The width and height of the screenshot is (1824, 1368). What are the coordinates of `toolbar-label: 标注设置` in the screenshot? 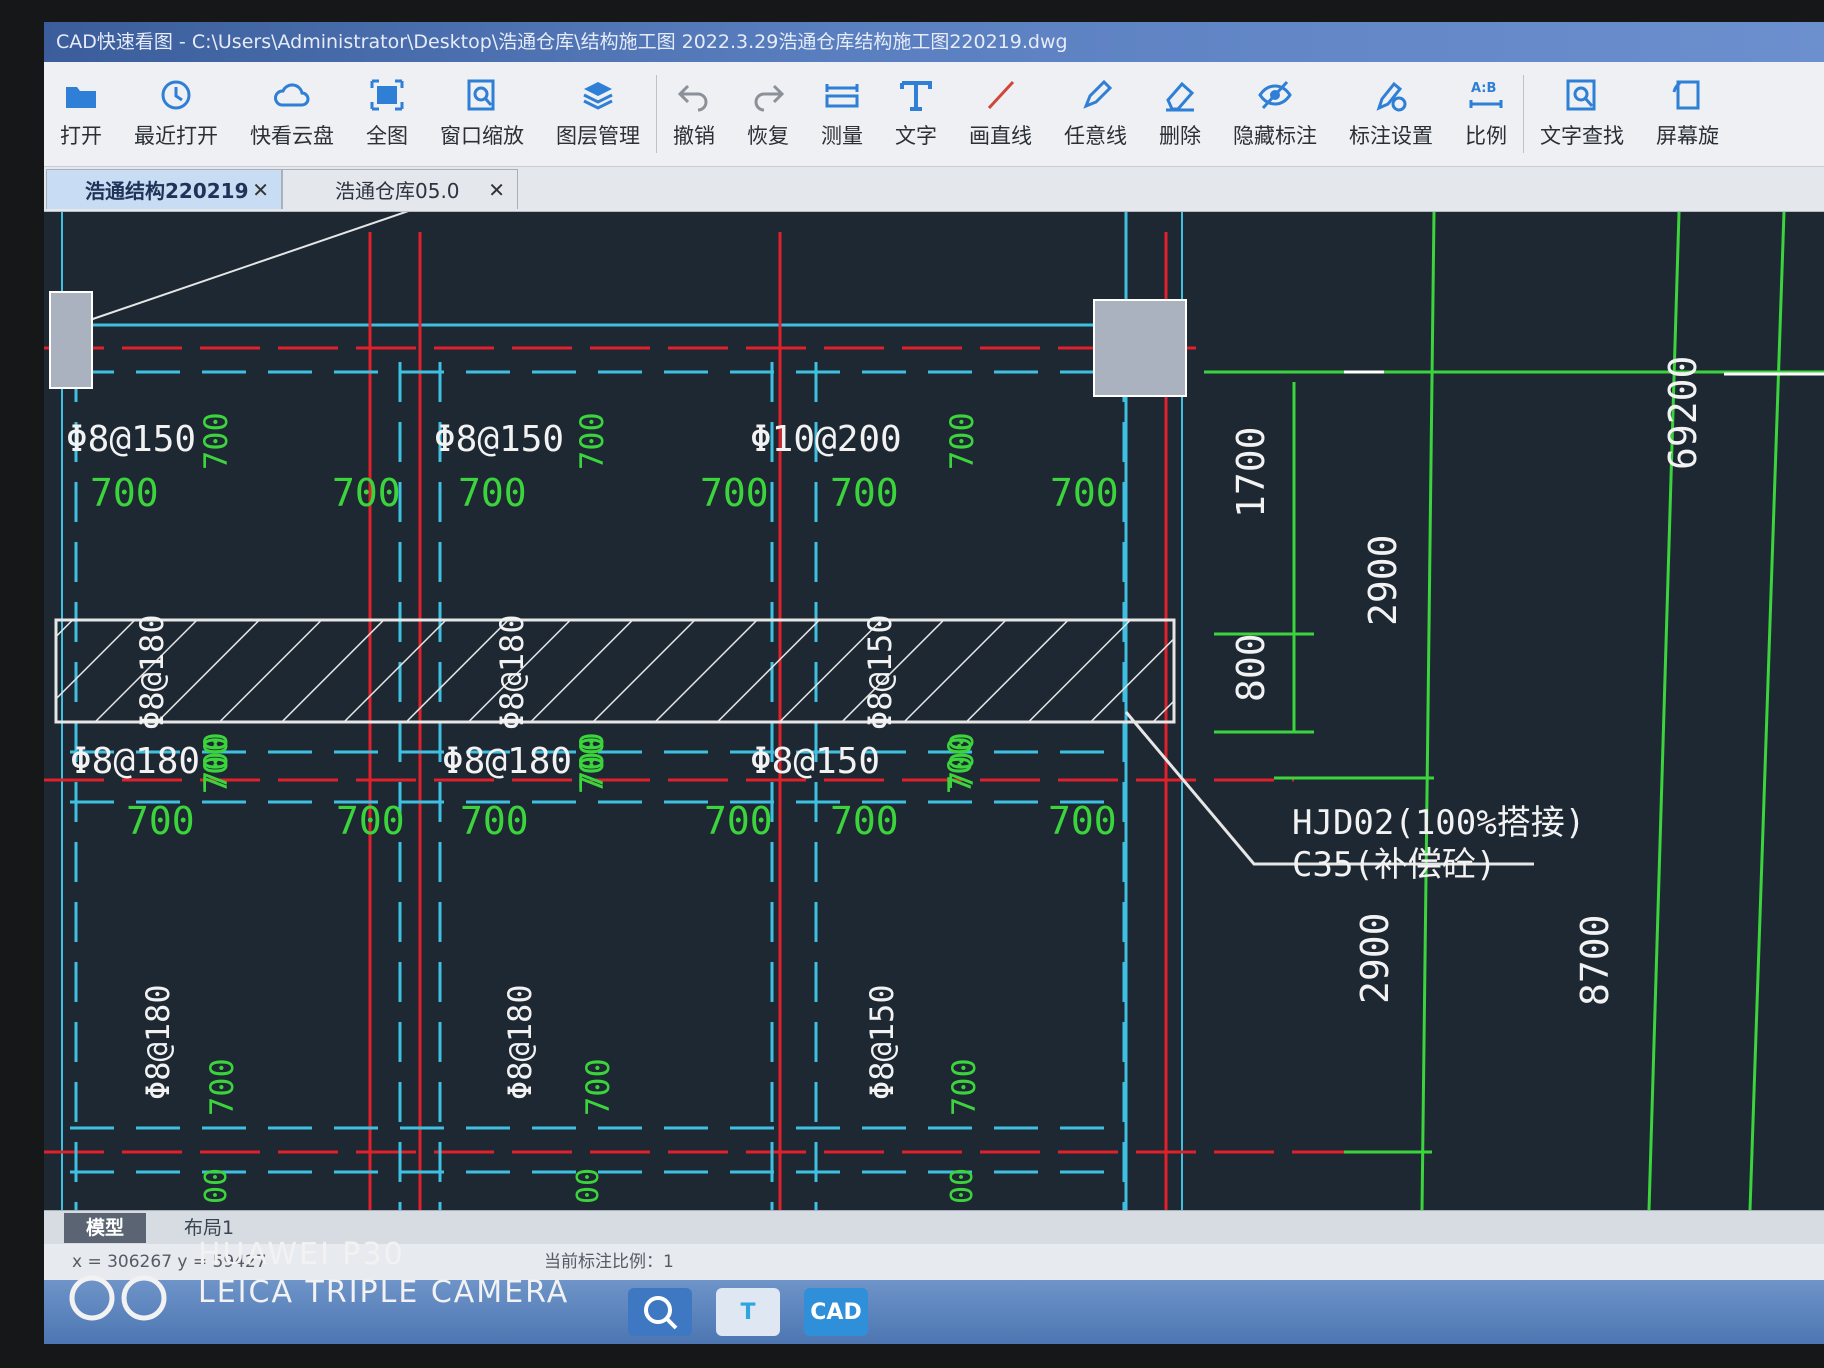 It's located at (1391, 136).